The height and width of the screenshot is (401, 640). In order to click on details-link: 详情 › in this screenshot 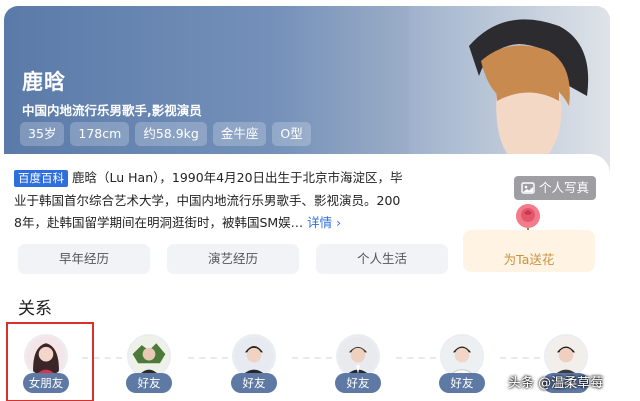, I will do `click(324, 222)`.